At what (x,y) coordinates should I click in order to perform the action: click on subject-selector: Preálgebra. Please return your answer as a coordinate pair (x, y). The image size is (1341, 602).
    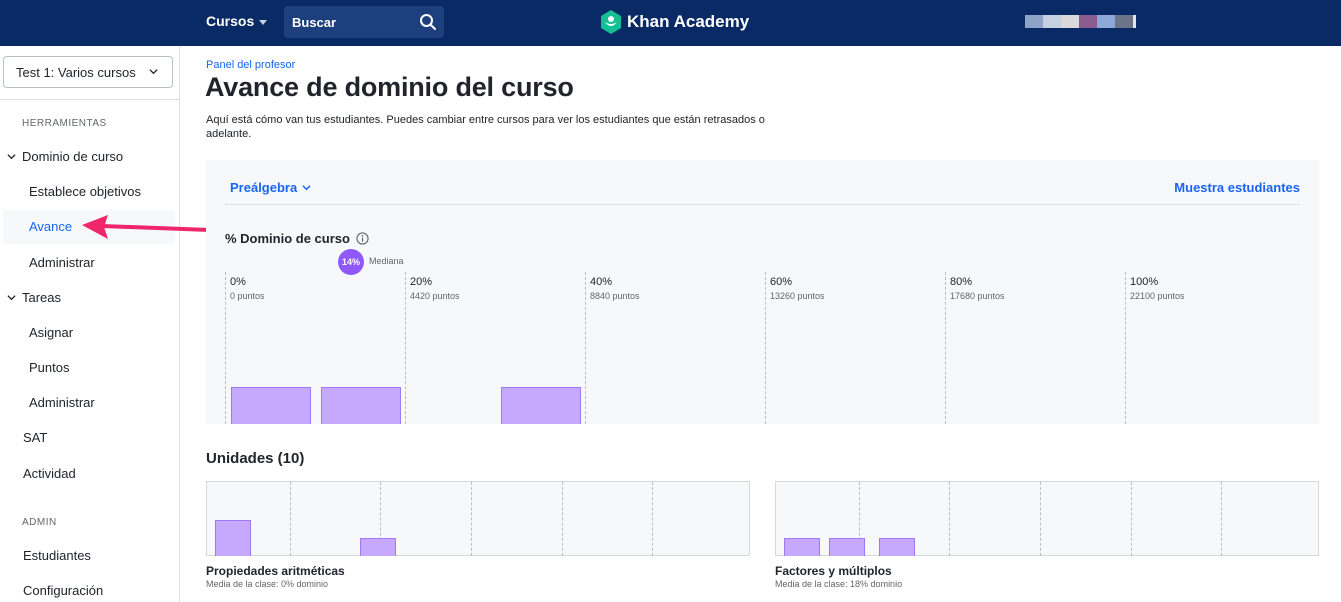
    Looking at the image, I should click on (270, 187).